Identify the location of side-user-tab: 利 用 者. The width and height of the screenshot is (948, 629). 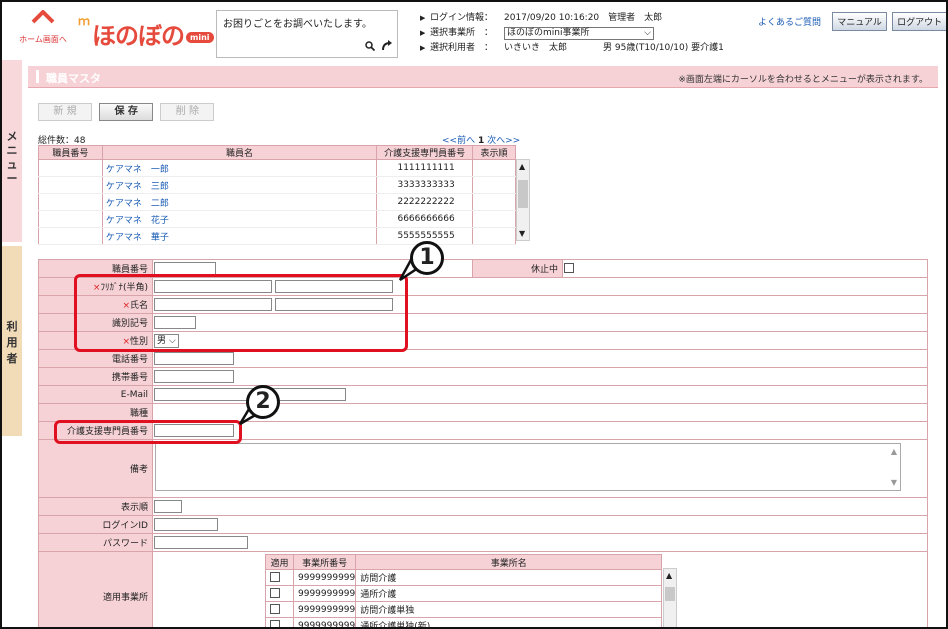
(12, 341).